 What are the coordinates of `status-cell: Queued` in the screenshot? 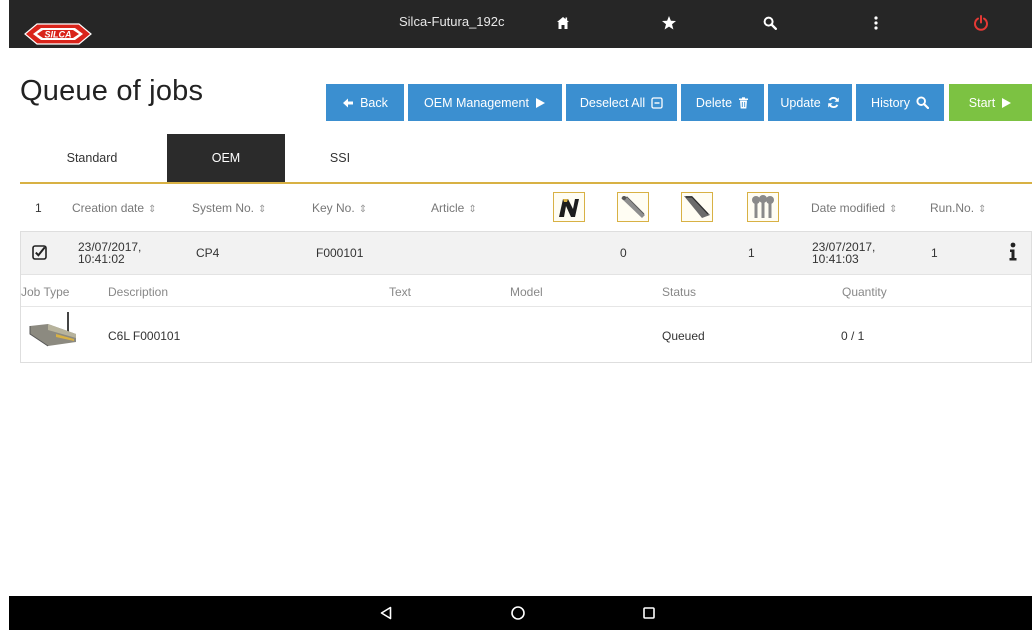 It's located at (683, 336).